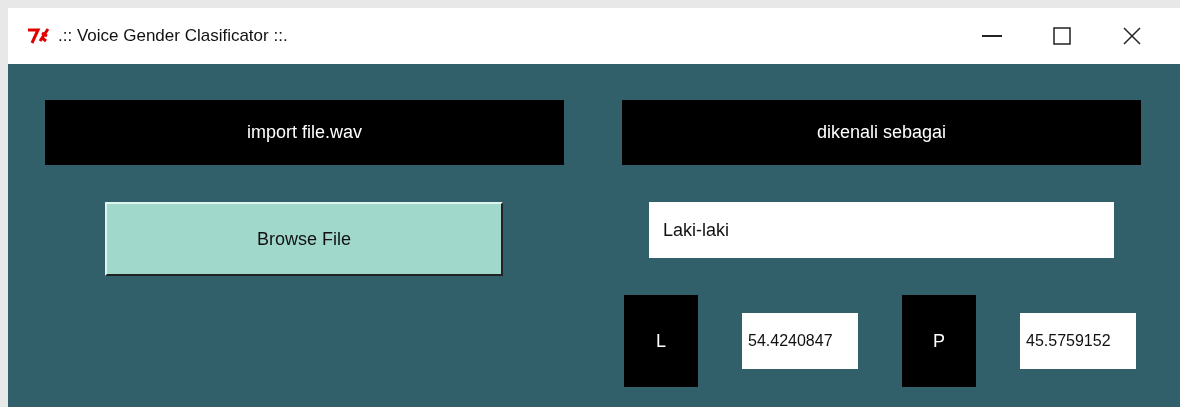 The height and width of the screenshot is (407, 1180). I want to click on section-heading: import file.wav, so click(304, 132).